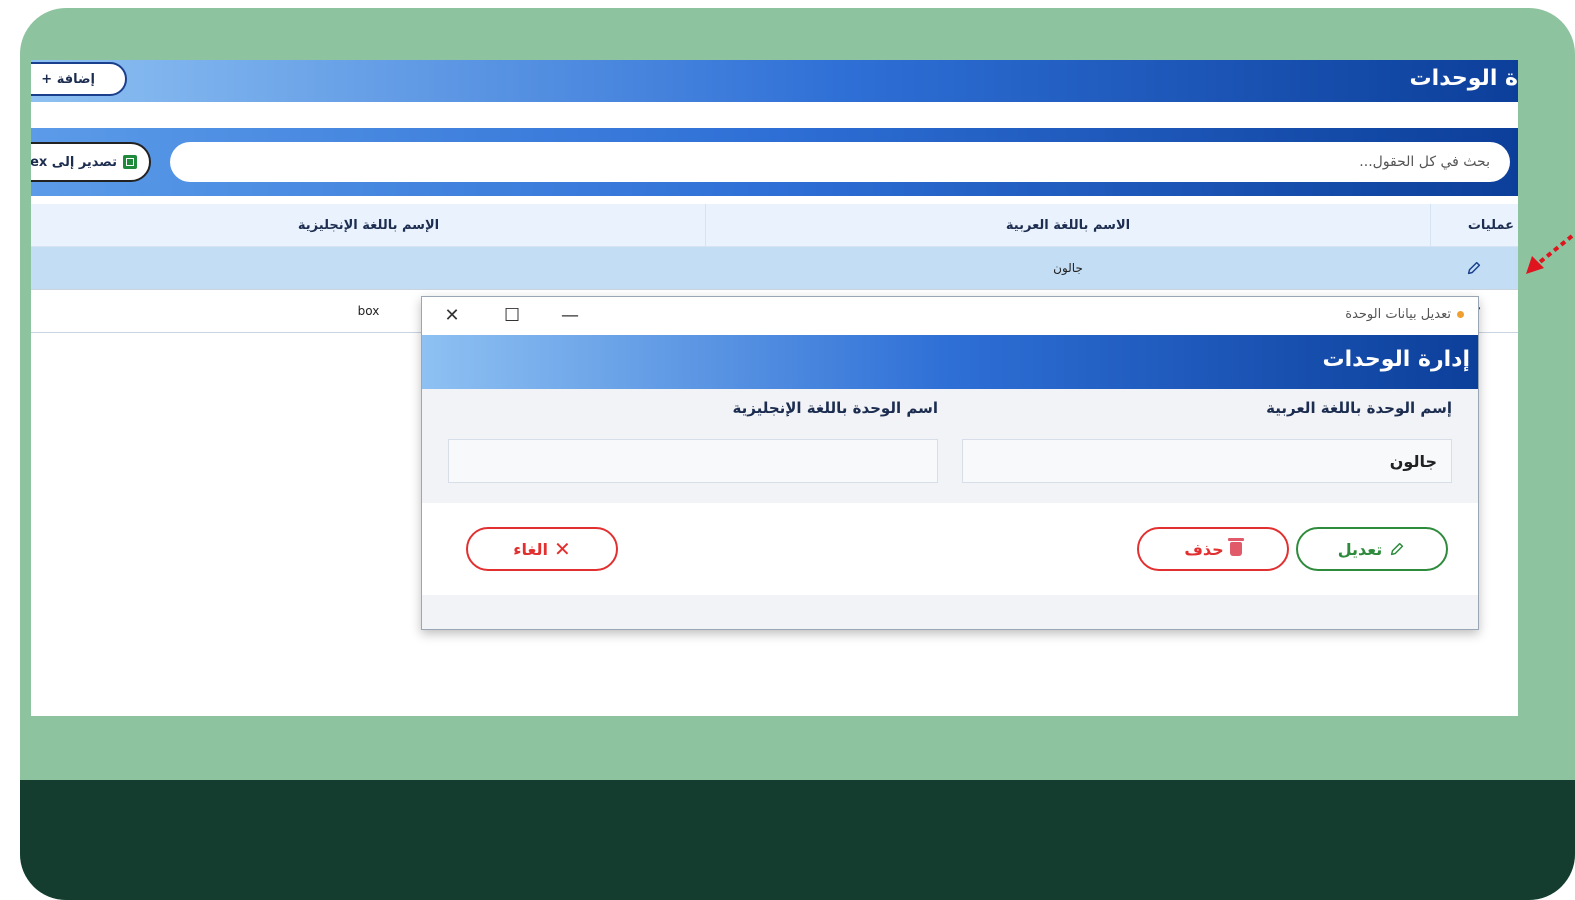  What do you see at coordinates (1207, 461) in the screenshot?
I see `arabic-name-field` at bounding box center [1207, 461].